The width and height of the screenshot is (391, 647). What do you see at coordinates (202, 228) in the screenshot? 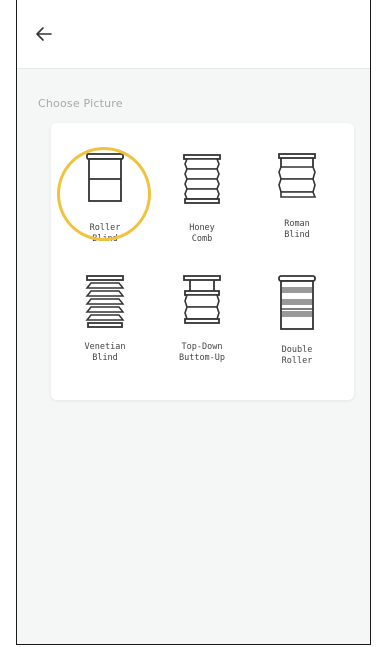
I see `label-line-1: Honey` at bounding box center [202, 228].